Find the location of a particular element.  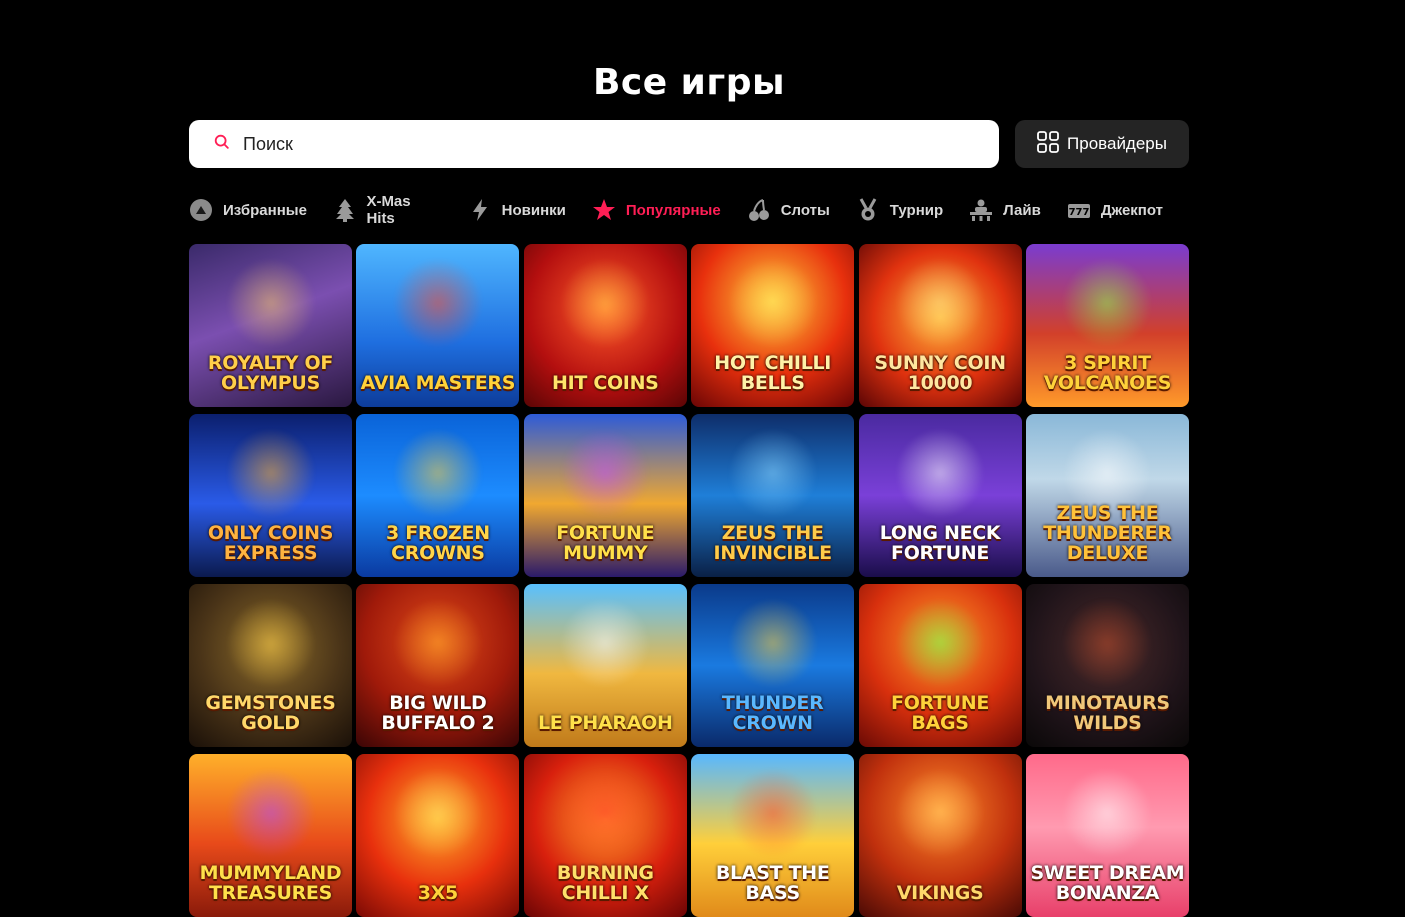

page-title: Все игры is located at coordinates (689, 82).